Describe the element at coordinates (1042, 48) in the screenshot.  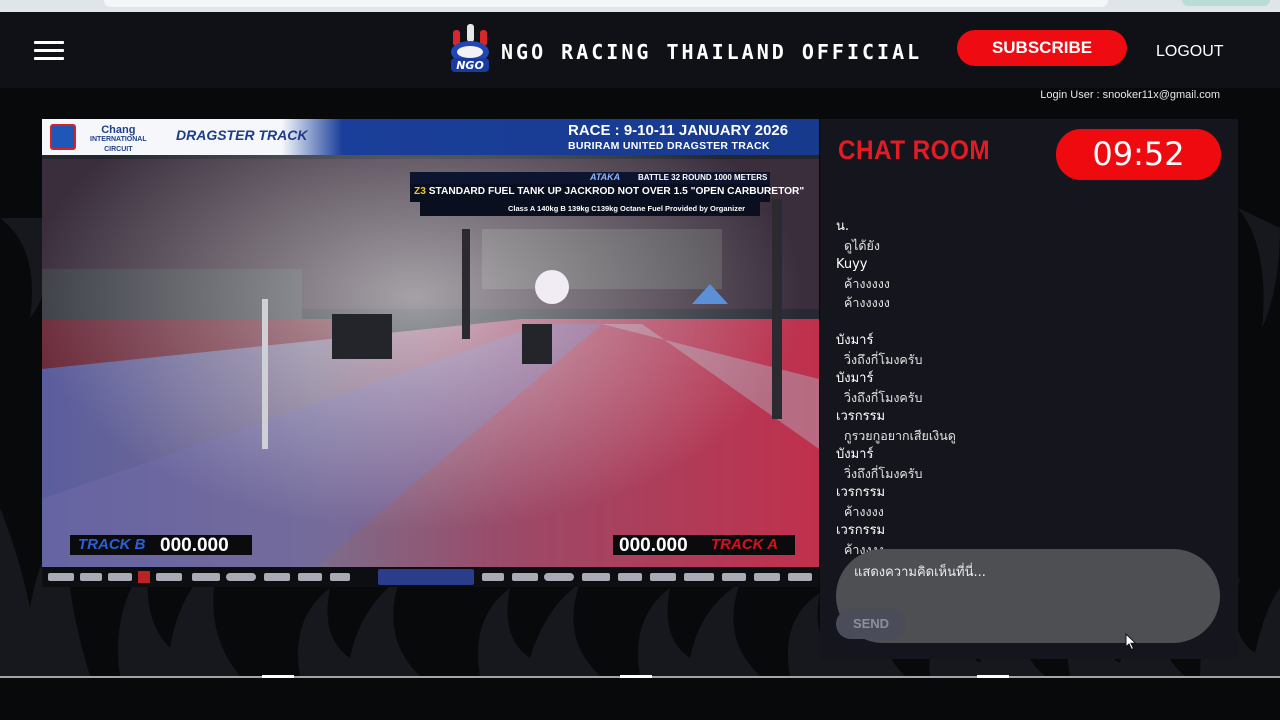
I see `subscribe-button: SUBSCRIBE` at that location.